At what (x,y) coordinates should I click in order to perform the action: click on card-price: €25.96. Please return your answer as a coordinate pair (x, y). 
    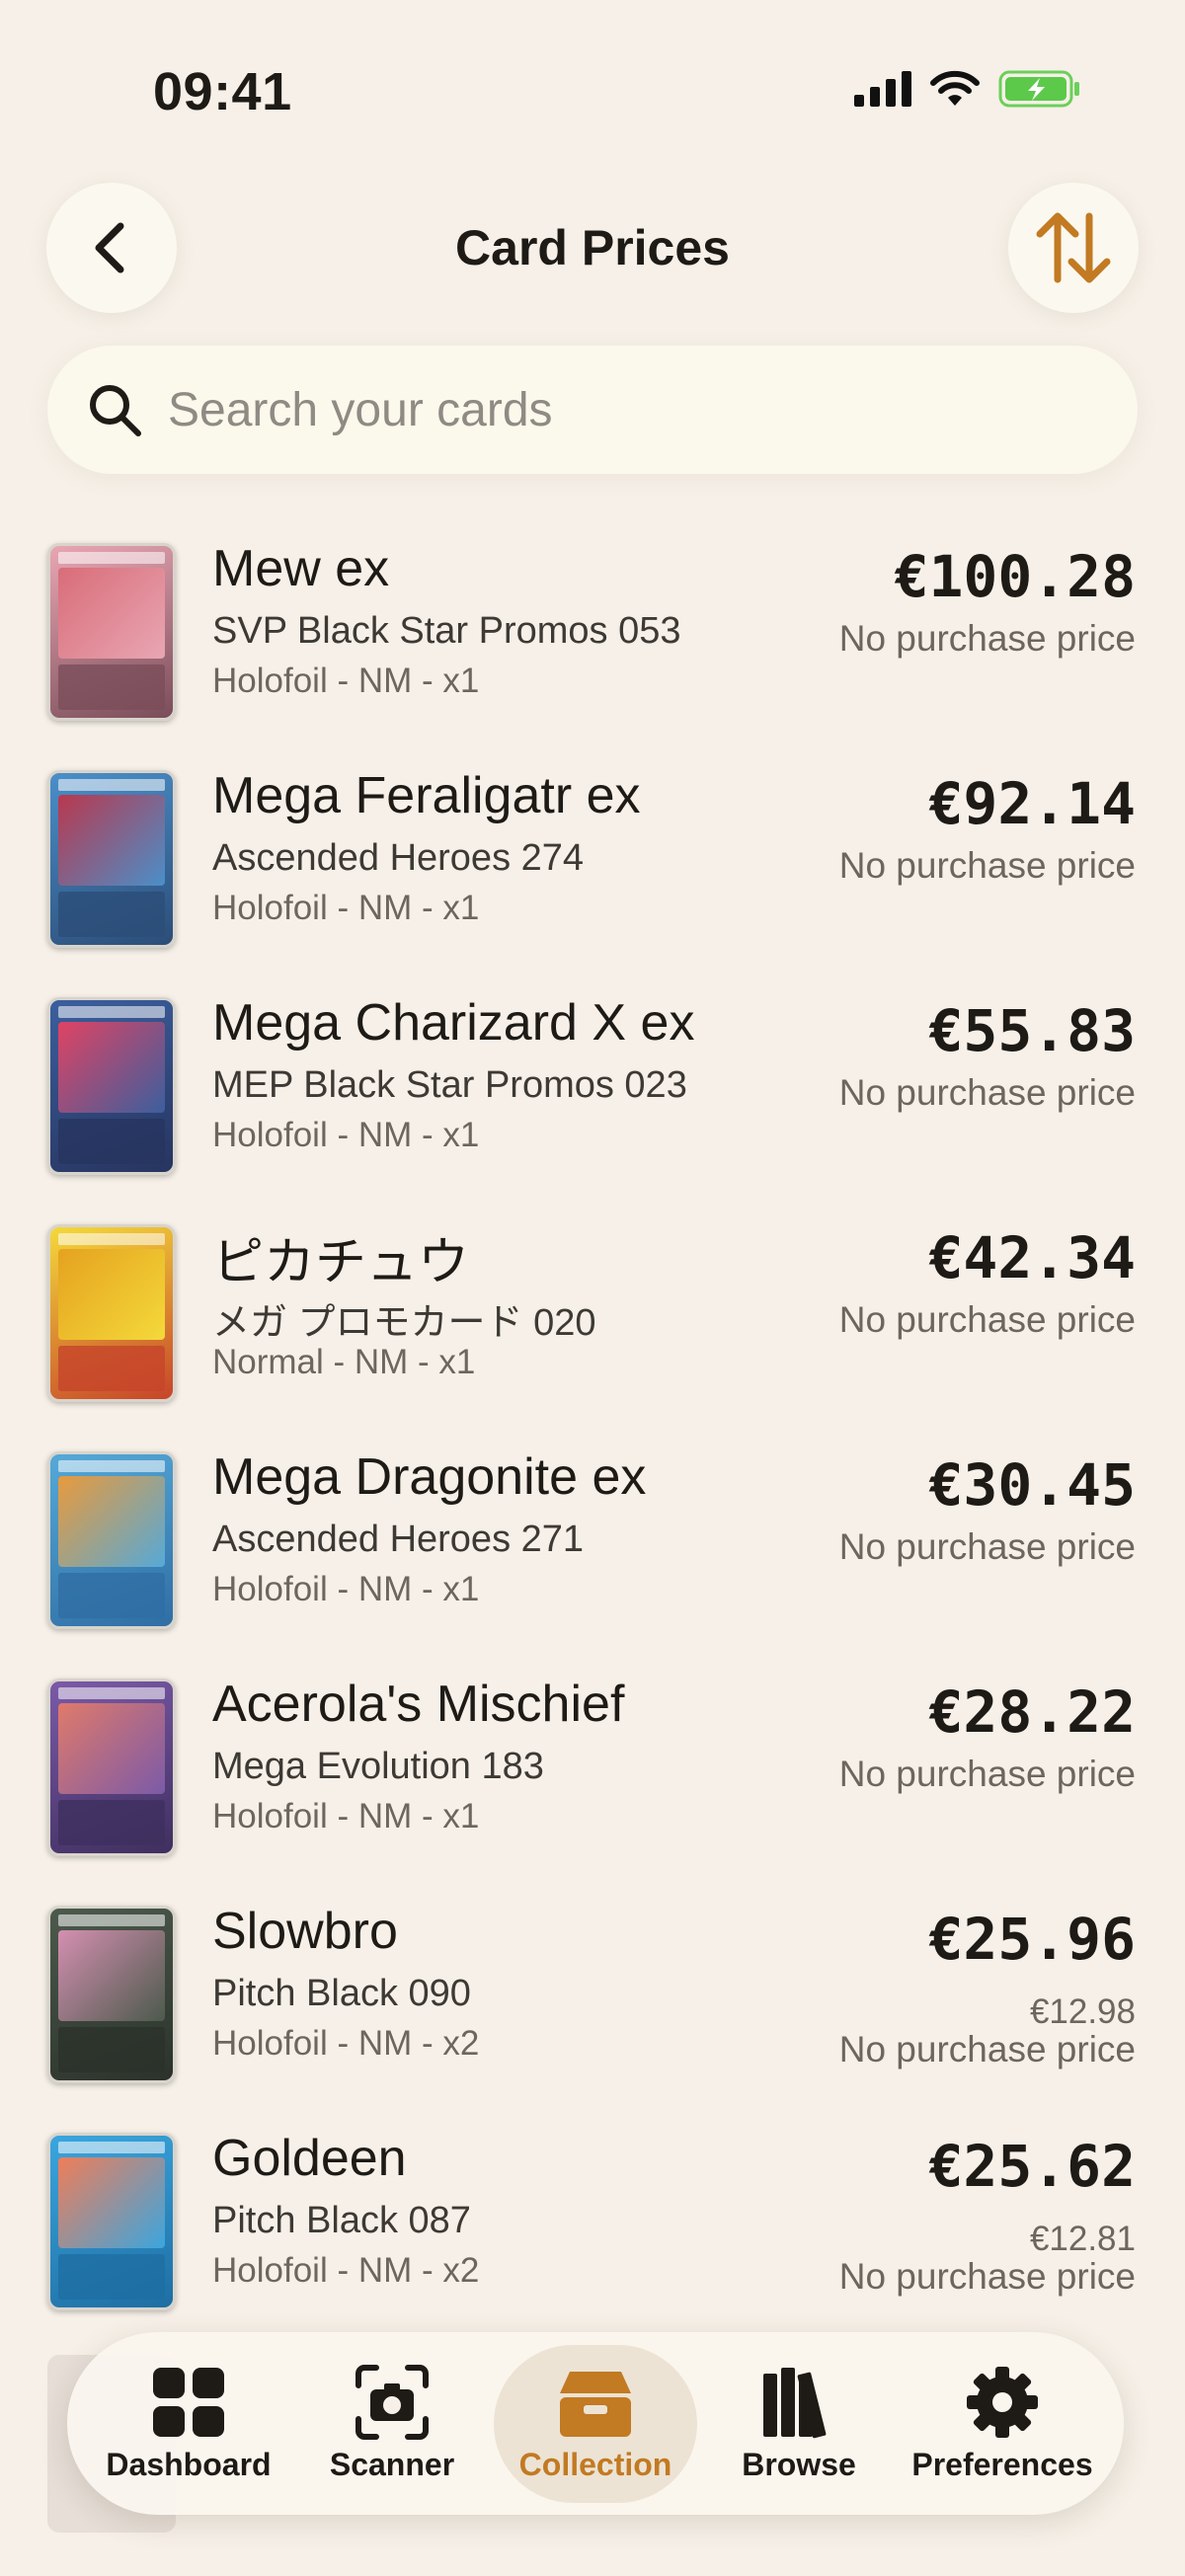
    Looking at the image, I should click on (1032, 1939).